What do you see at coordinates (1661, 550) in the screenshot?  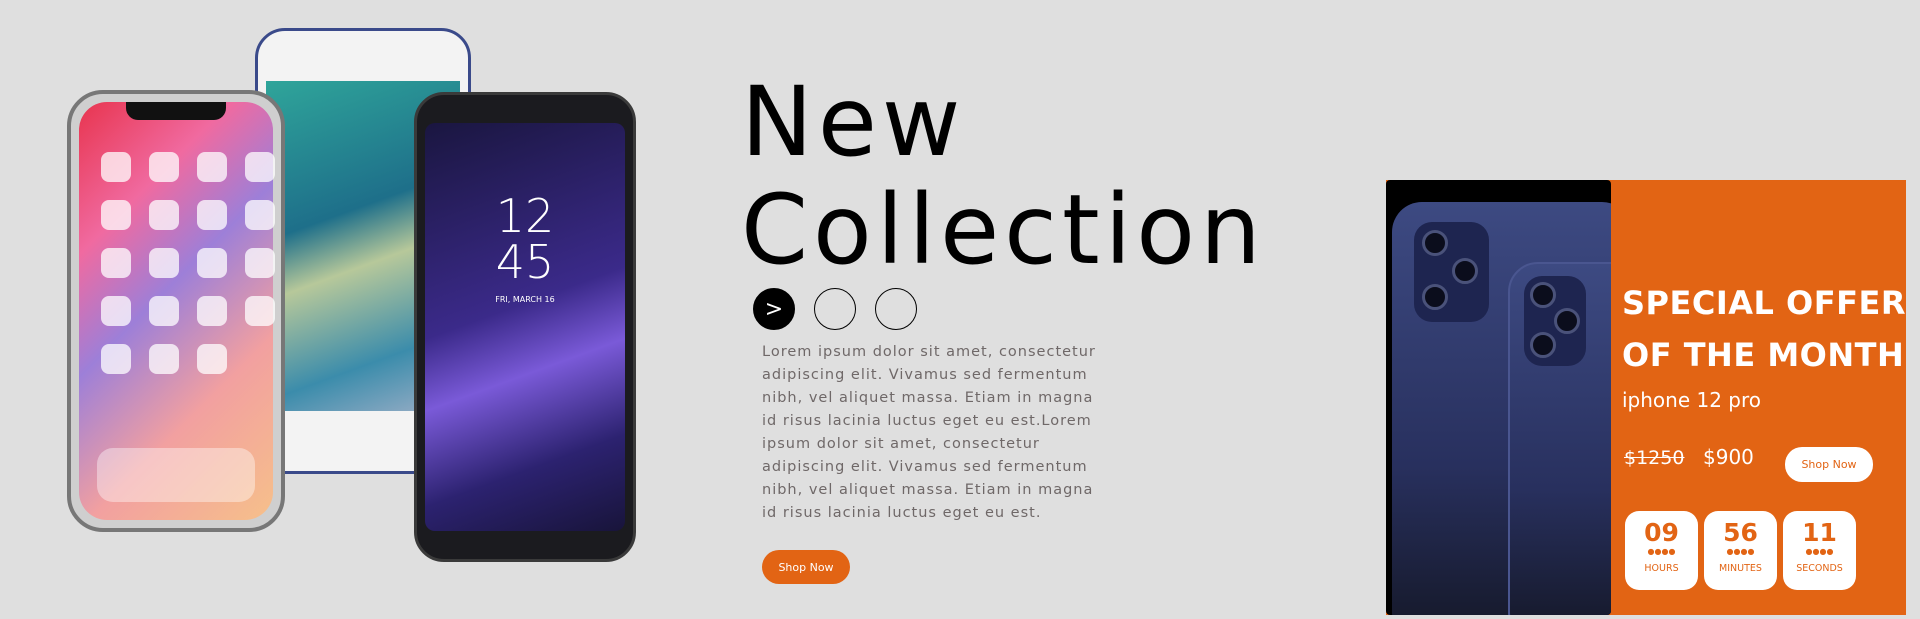 I see `countdown-hours: 09 ●●●● HOURS` at bounding box center [1661, 550].